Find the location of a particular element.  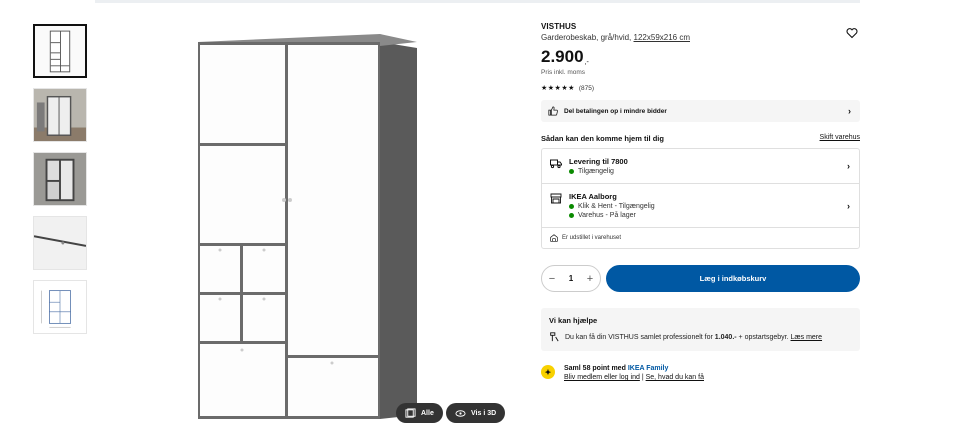

change-store-link: Skift varehus is located at coordinates (840, 138).